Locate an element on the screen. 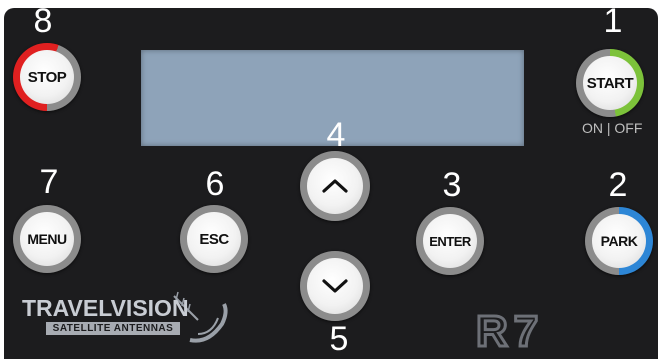  stop-button: STOP is located at coordinates (47, 77).